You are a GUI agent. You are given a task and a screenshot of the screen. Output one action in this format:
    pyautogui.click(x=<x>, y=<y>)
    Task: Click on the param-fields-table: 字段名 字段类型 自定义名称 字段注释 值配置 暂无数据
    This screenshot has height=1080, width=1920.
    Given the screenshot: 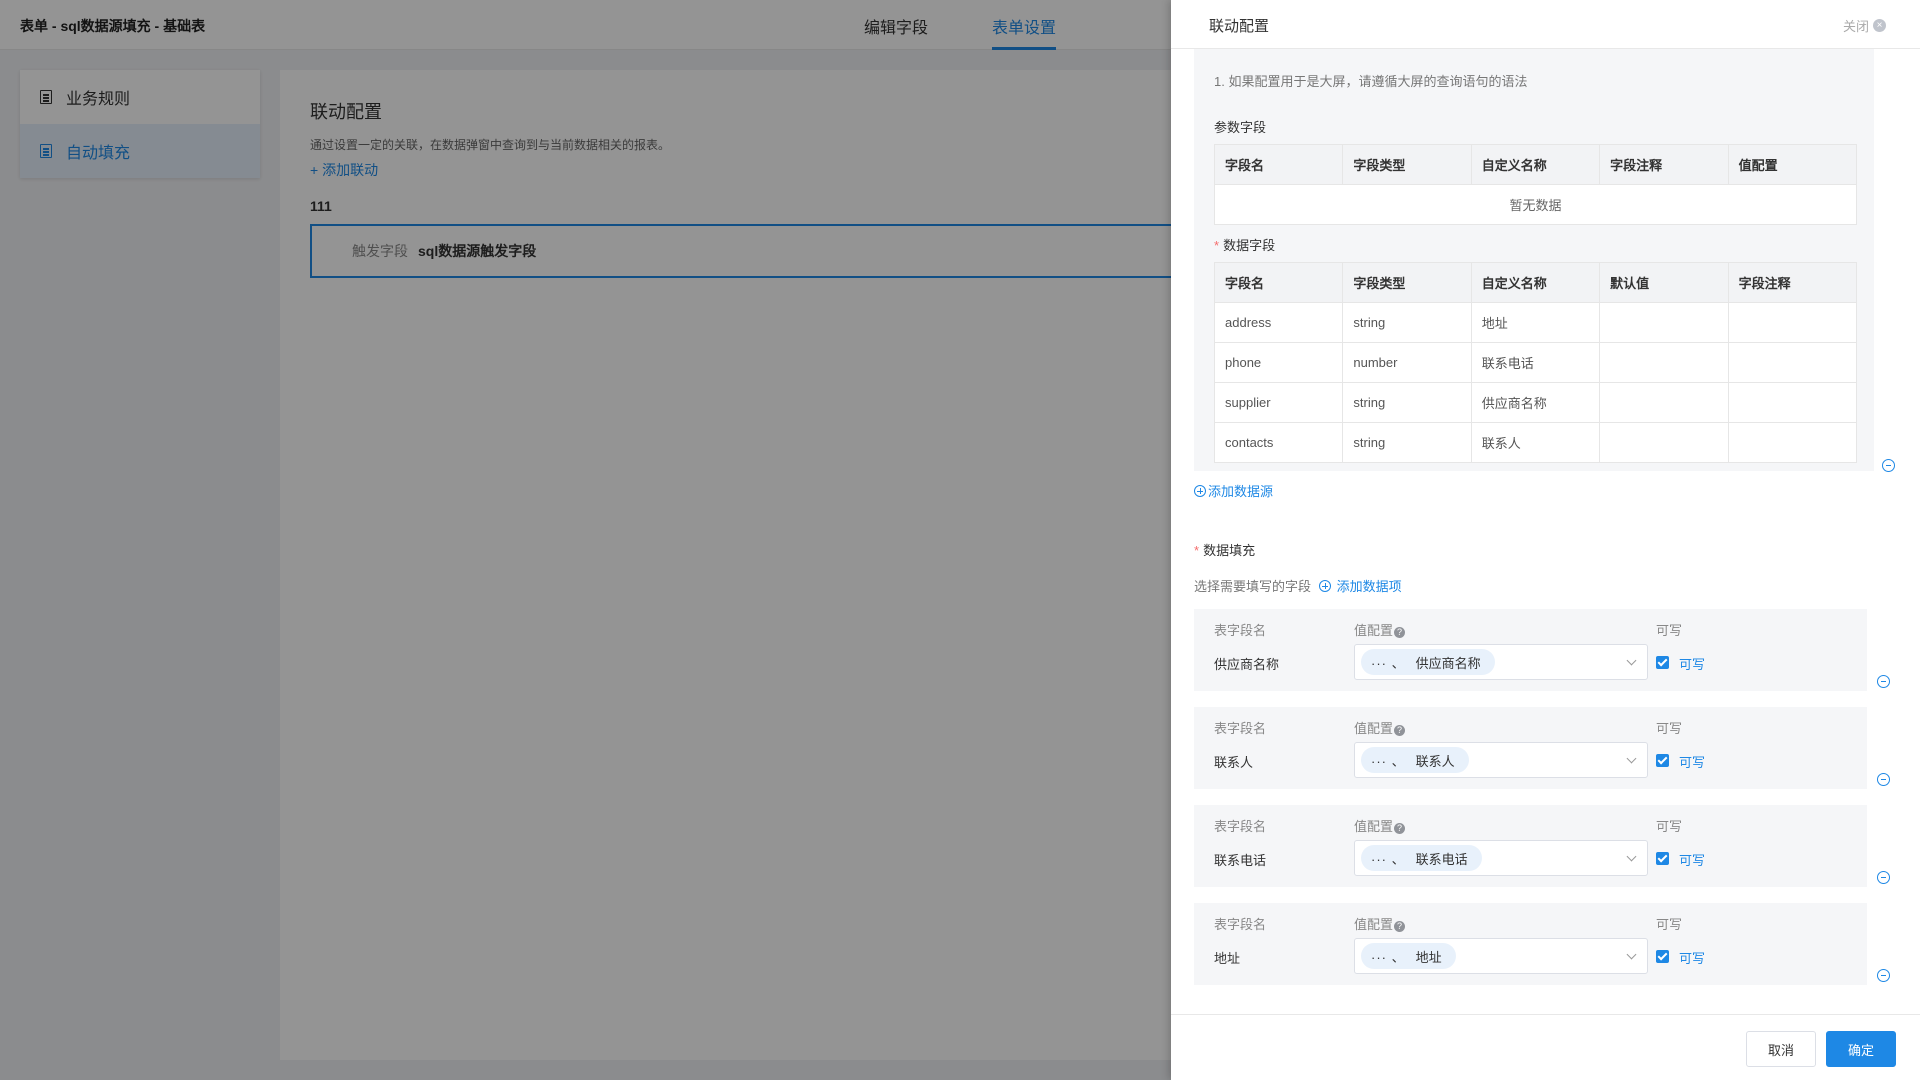 What is the action you would take?
    pyautogui.click(x=1535, y=184)
    